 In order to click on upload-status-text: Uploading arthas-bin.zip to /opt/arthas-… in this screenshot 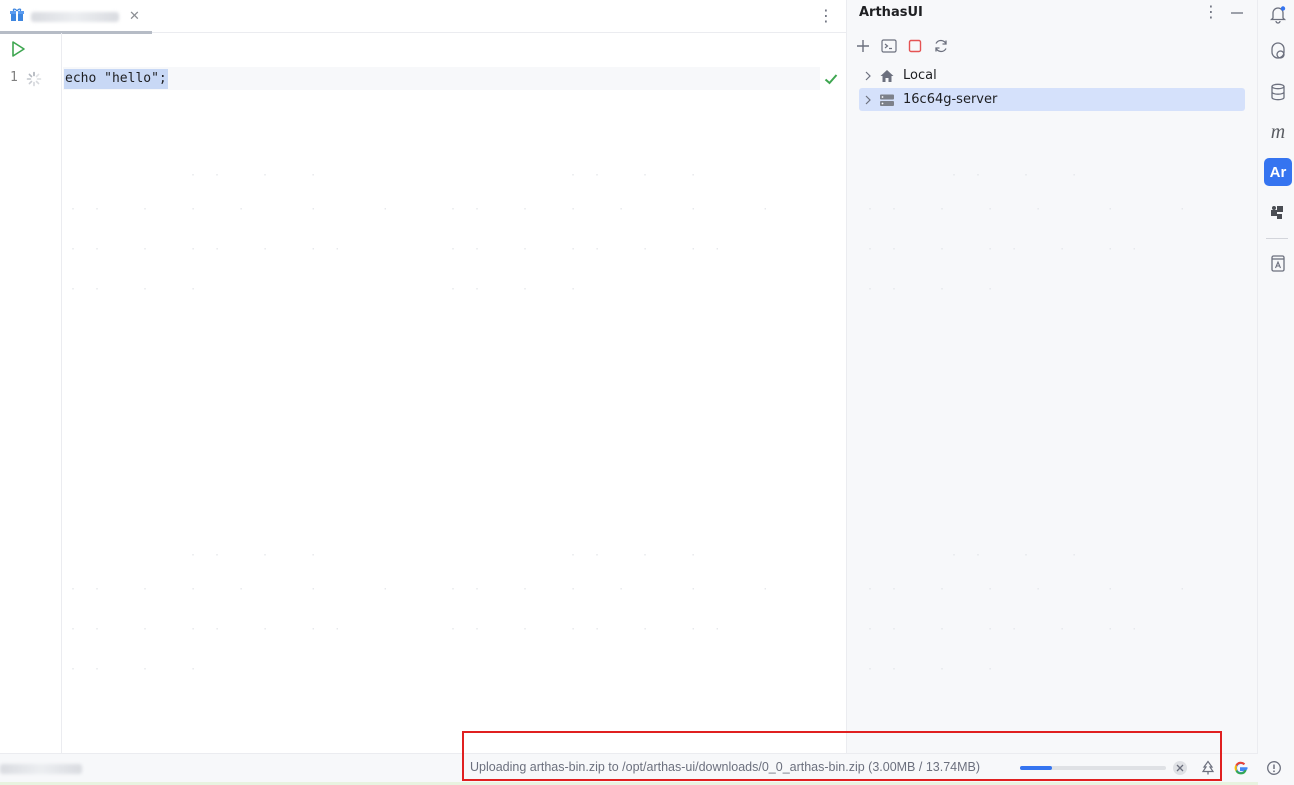, I will do `click(725, 767)`.